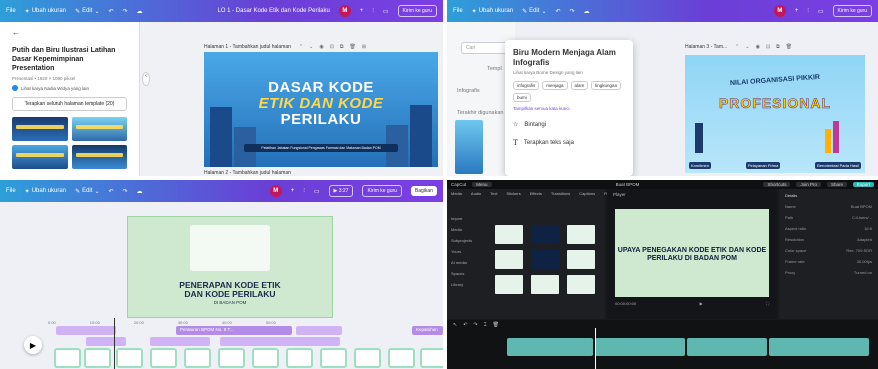 The image size is (878, 369). What do you see at coordinates (247, 173) in the screenshot?
I see `page-title-2: Halaman 2 - Tambahkan judul halaman` at bounding box center [247, 173].